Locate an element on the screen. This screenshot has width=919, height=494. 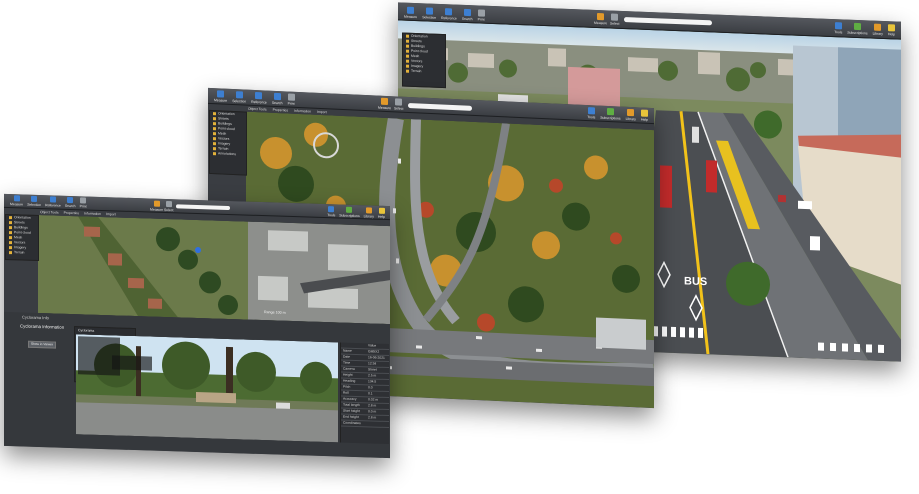
building-roof is located at coordinates (621, 333).